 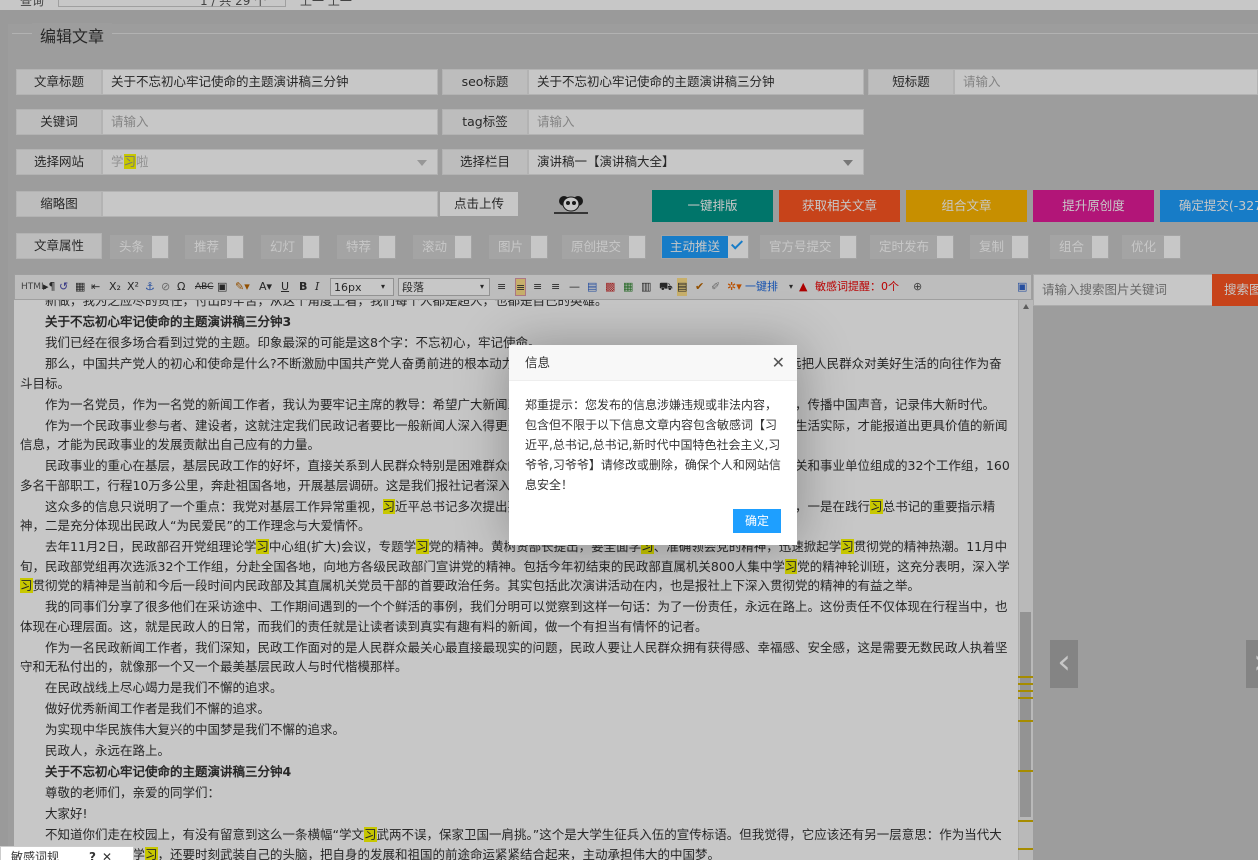 What do you see at coordinates (67, 853) in the screenshot?
I see `sensitive-words-tab: 敏感词规? ✕` at bounding box center [67, 853].